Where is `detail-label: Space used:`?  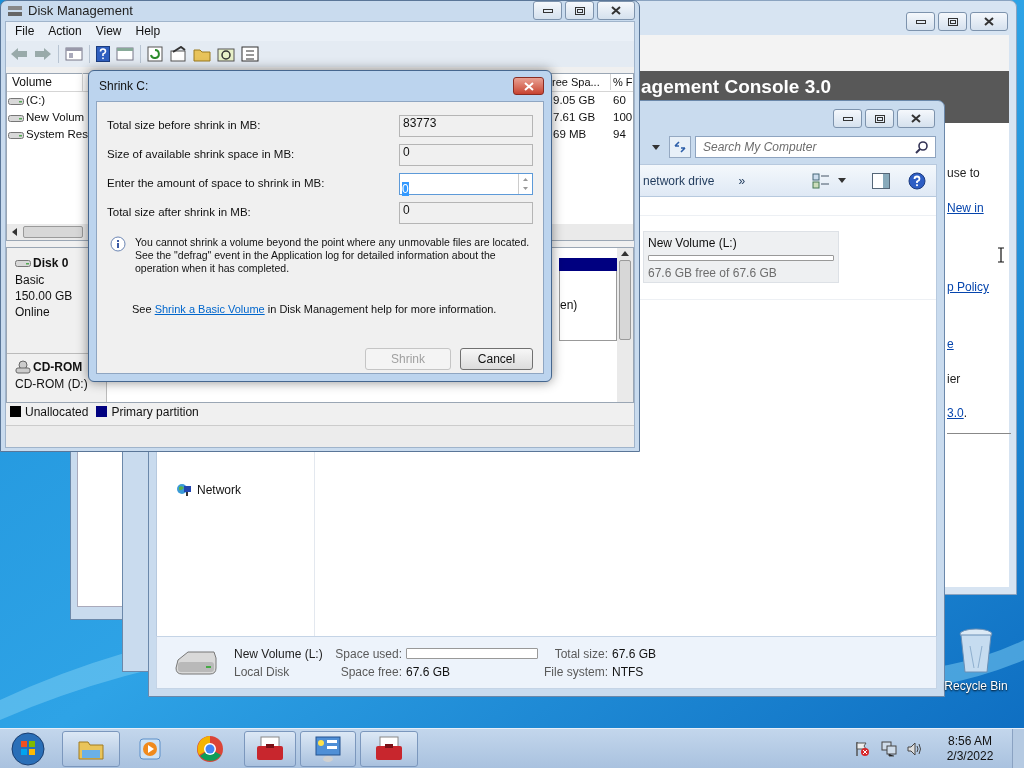 detail-label: Space used: is located at coordinates (368, 654).